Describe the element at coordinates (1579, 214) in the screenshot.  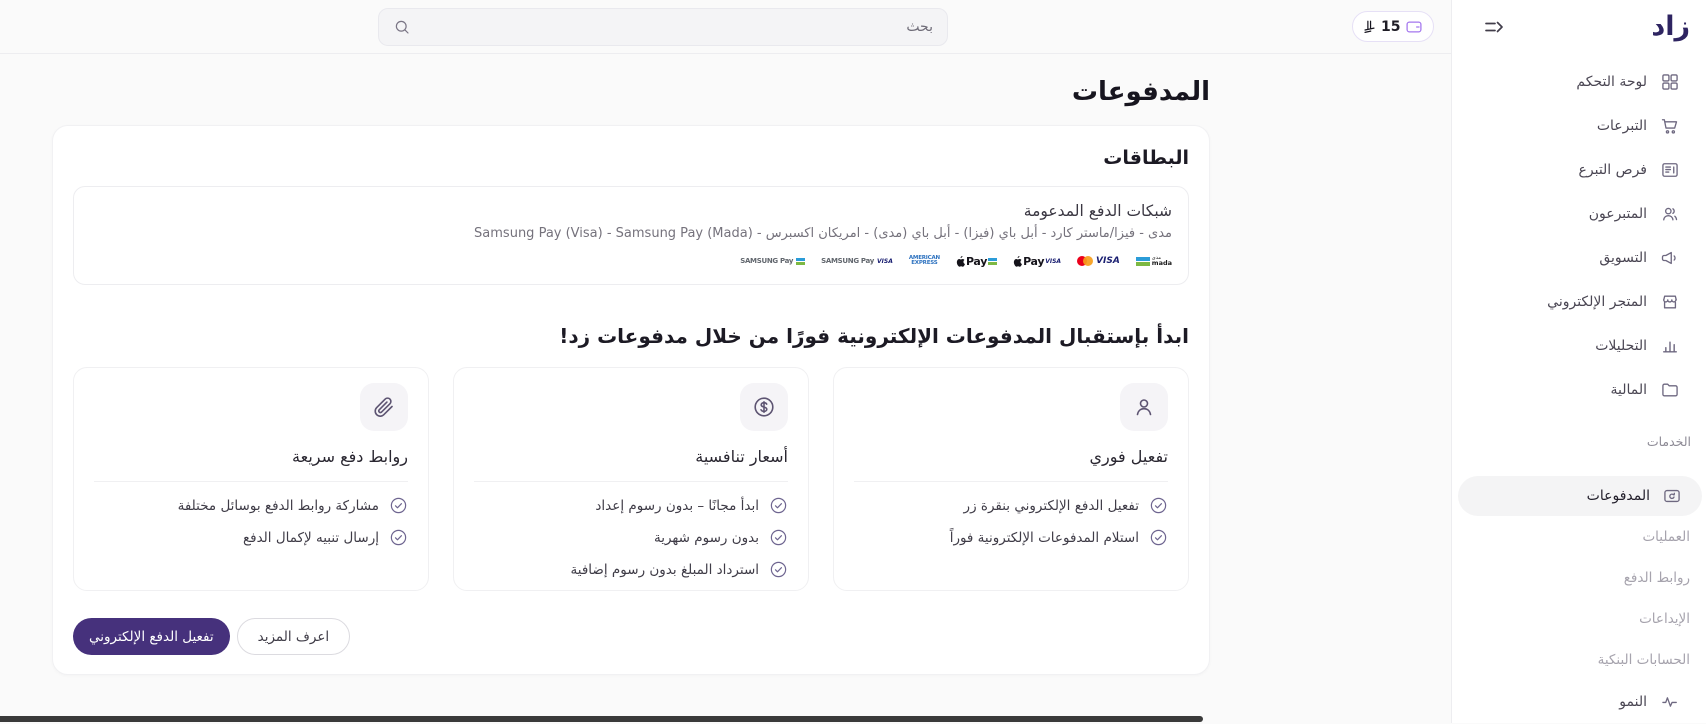
I see `sidebar-item-donors: المتبرعون` at that location.